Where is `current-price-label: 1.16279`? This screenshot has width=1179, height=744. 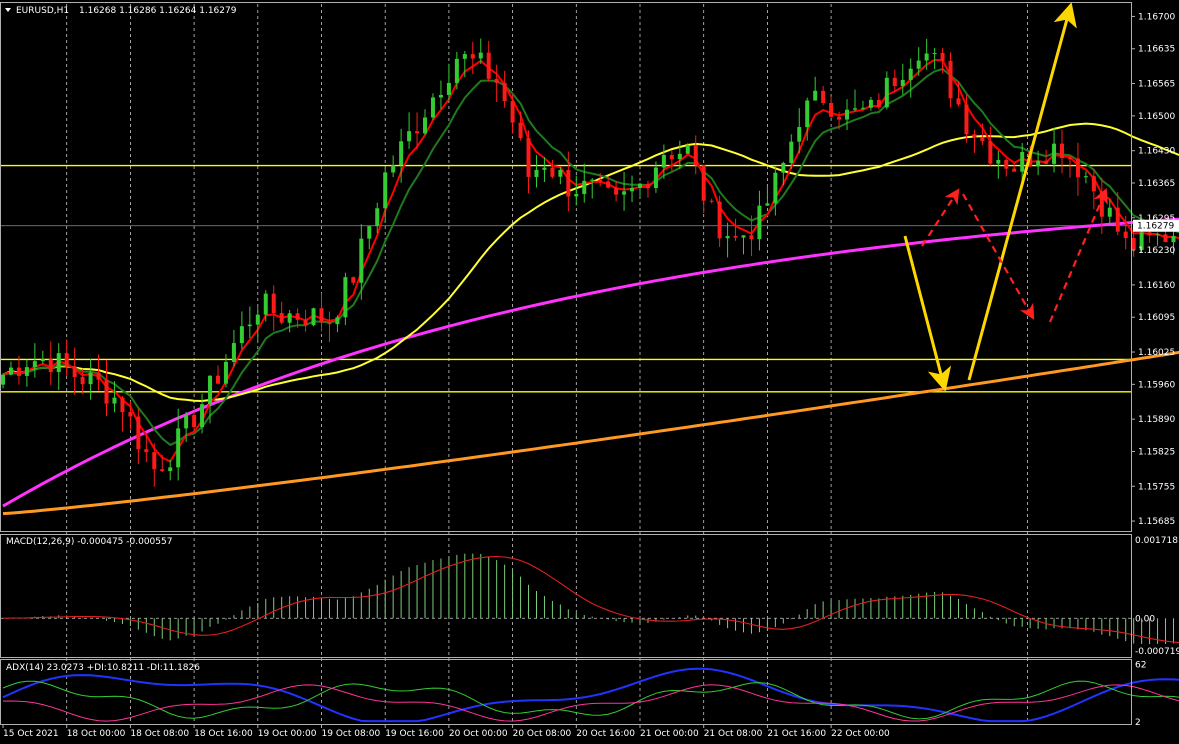
current-price-label: 1.16279 is located at coordinates (1155, 227).